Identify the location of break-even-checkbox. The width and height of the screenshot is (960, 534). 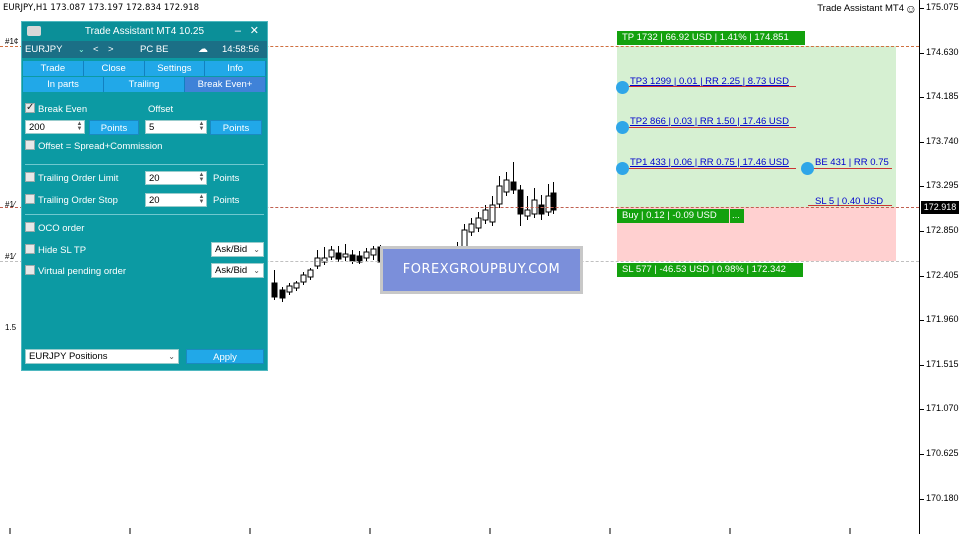
(30, 107).